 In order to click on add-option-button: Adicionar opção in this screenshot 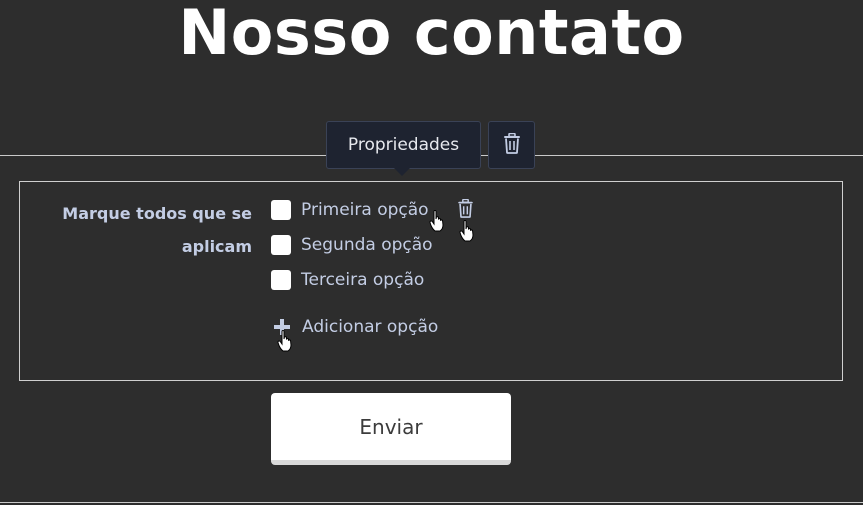, I will do `click(356, 327)`.